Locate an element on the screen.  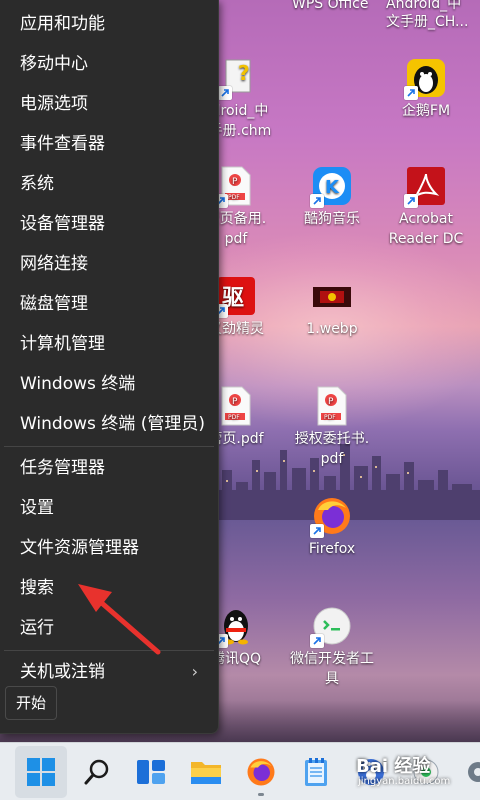
desktop-icon-wechat-devtools: 微信开发者工 具 is located at coordinates (332, 647).